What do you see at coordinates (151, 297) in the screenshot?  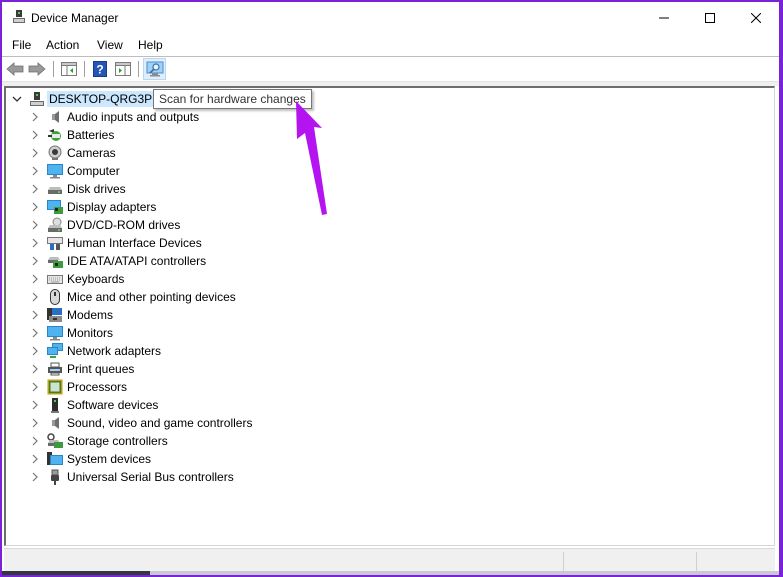 I see `tree-category-label: Mice and other pointing devices` at bounding box center [151, 297].